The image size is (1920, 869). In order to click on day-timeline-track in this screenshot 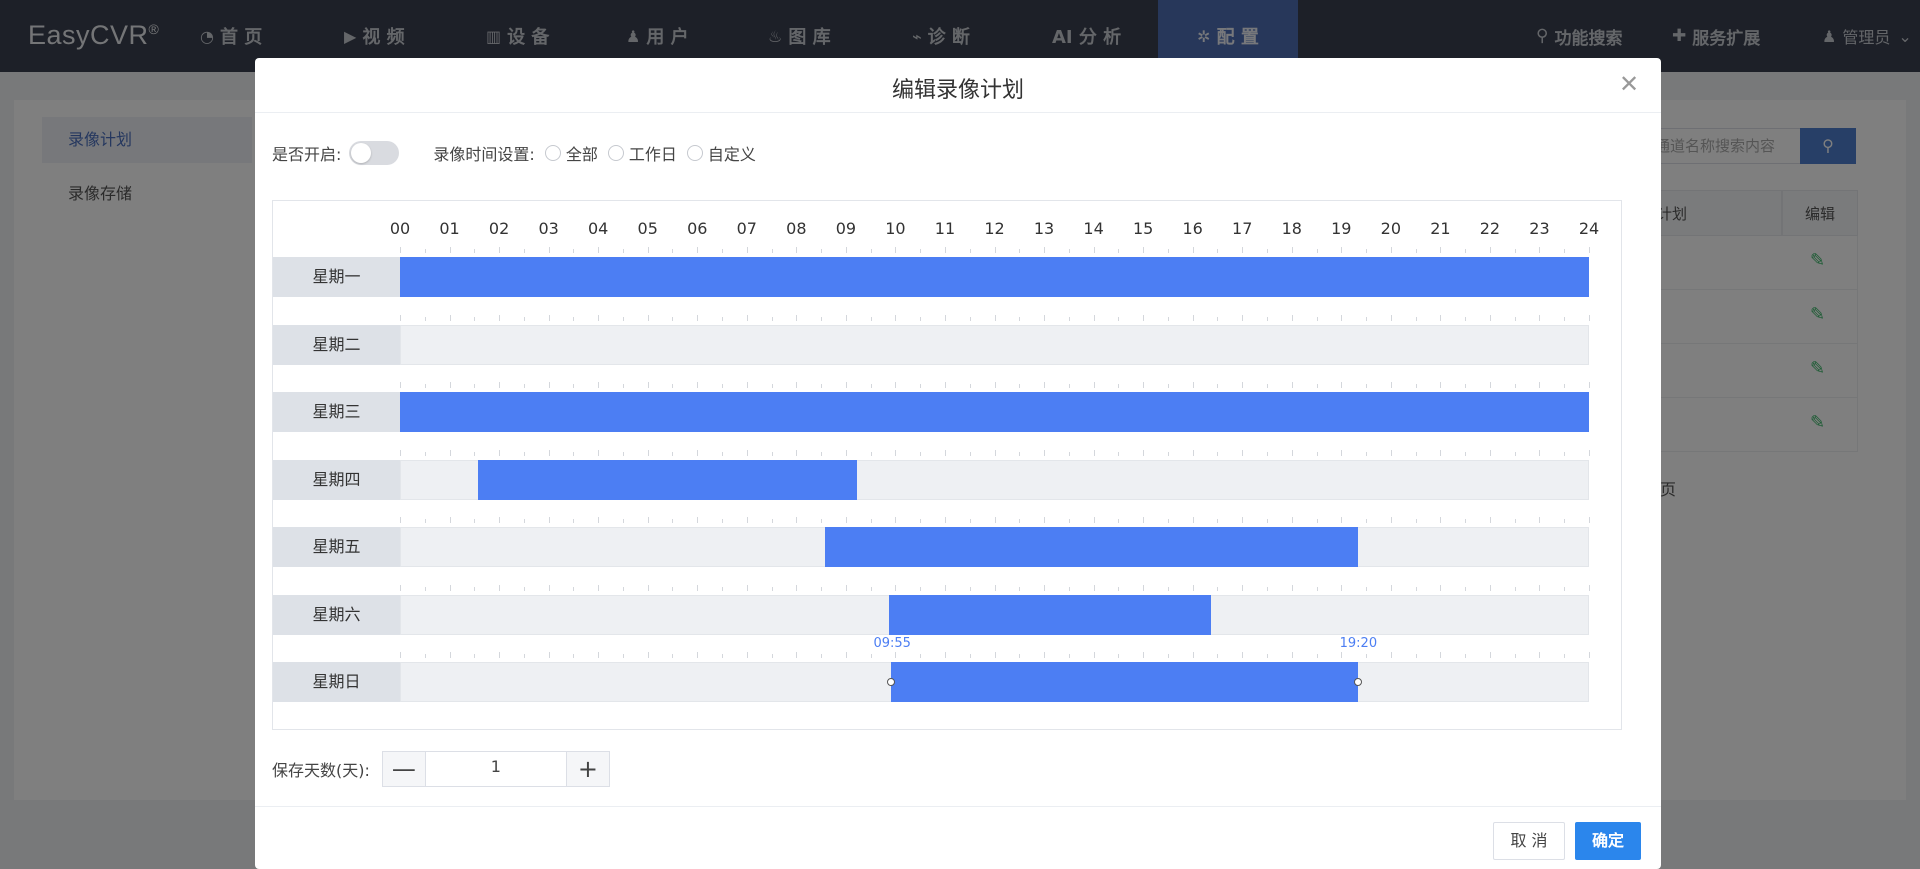, I will do `click(994, 344)`.